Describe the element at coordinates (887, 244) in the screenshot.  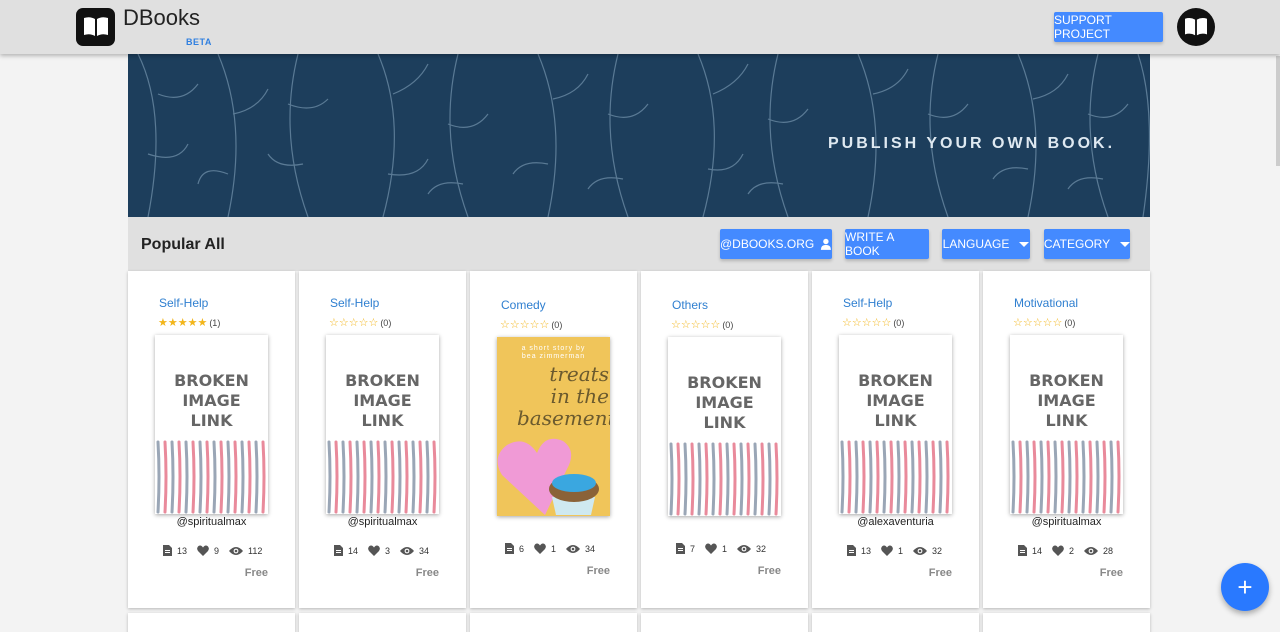
I see `write-book-button: WRITE A BOOK` at that location.